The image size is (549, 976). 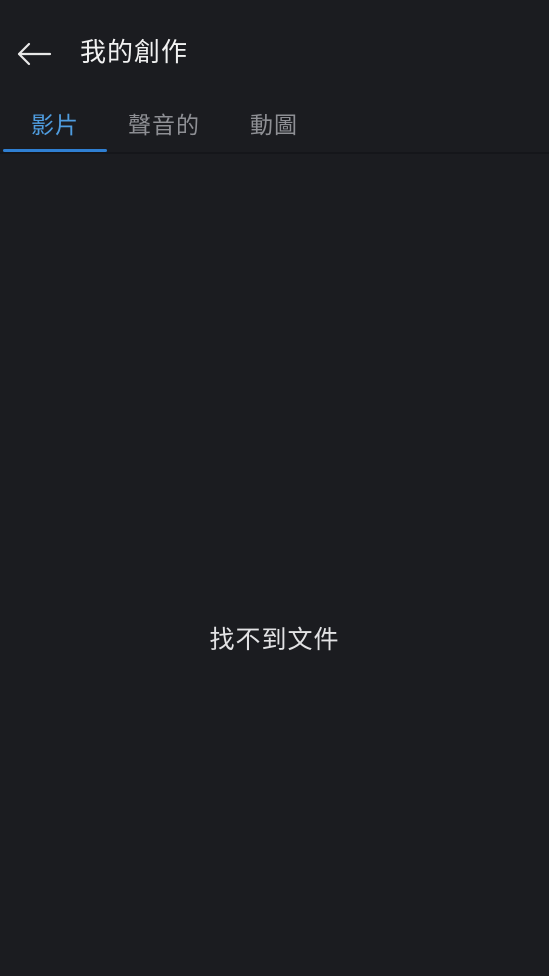 I want to click on tab-gifs: 動圖, so click(x=274, y=123).